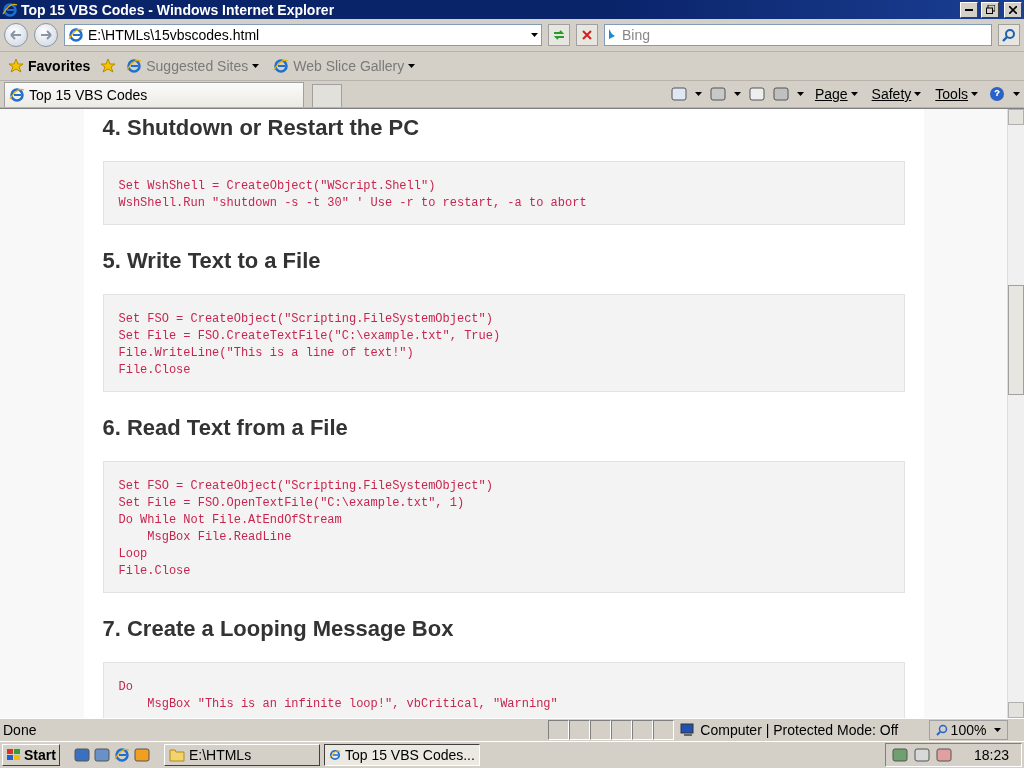 The width and height of the screenshot is (1024, 768). What do you see at coordinates (1015, 413) in the screenshot?
I see `scrollbar` at bounding box center [1015, 413].